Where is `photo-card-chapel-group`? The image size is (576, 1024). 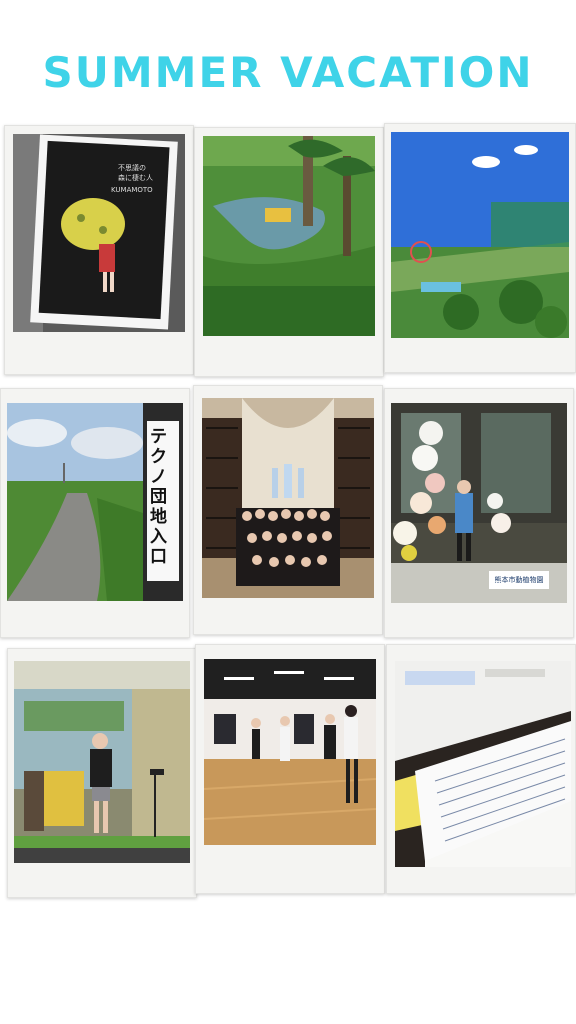 photo-card-chapel-group is located at coordinates (288, 510).